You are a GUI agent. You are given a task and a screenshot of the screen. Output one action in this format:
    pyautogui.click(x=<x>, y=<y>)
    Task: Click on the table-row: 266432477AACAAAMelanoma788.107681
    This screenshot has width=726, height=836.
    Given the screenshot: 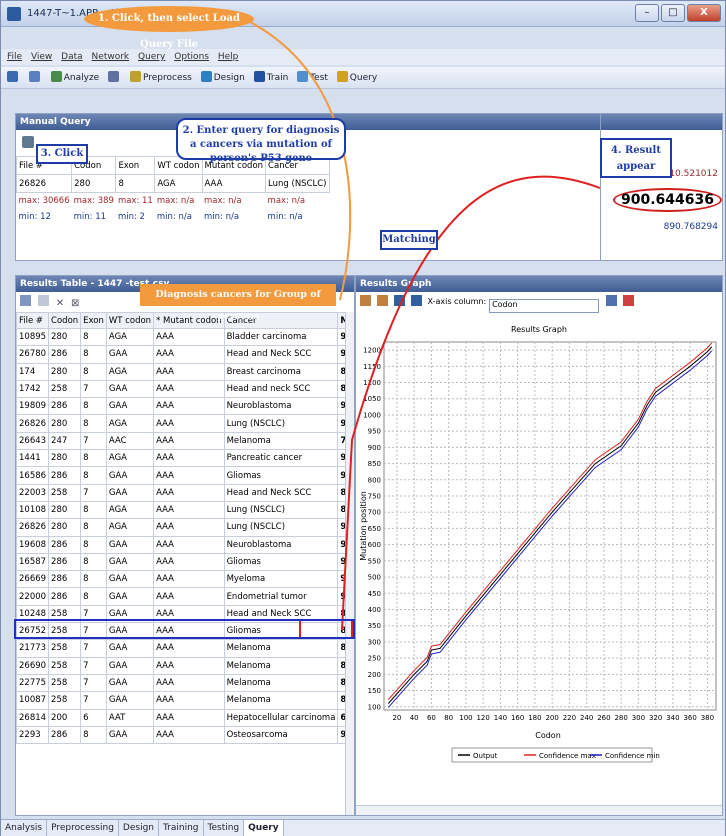 What is the action you would take?
    pyautogui.click(x=185, y=441)
    